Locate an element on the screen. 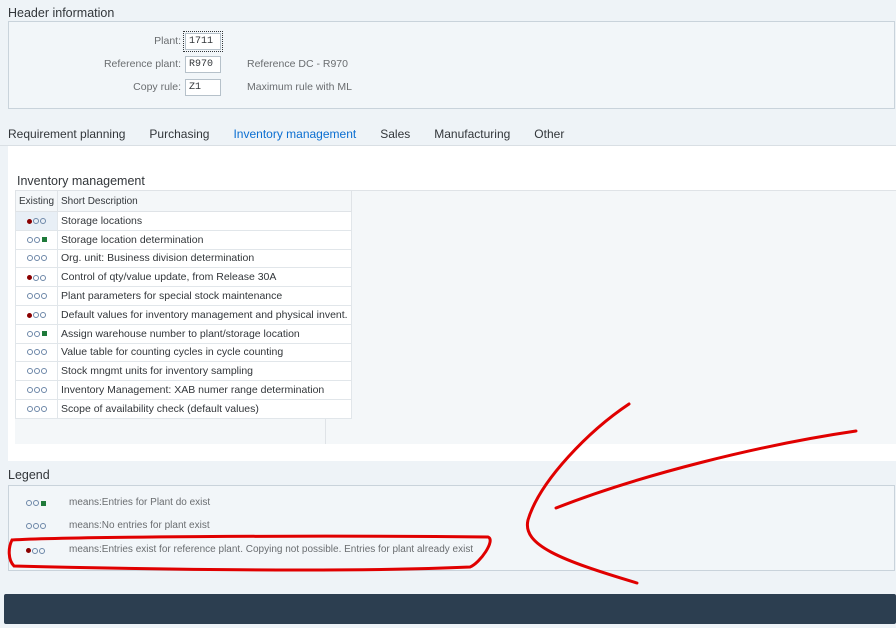  short-description-cell: Storage locations is located at coordinates (204, 221).